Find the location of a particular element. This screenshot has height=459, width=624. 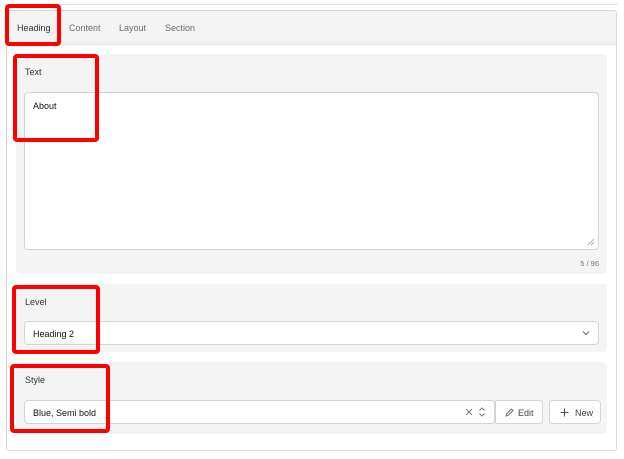

style-select: Blue, Semi bold is located at coordinates (259, 412).